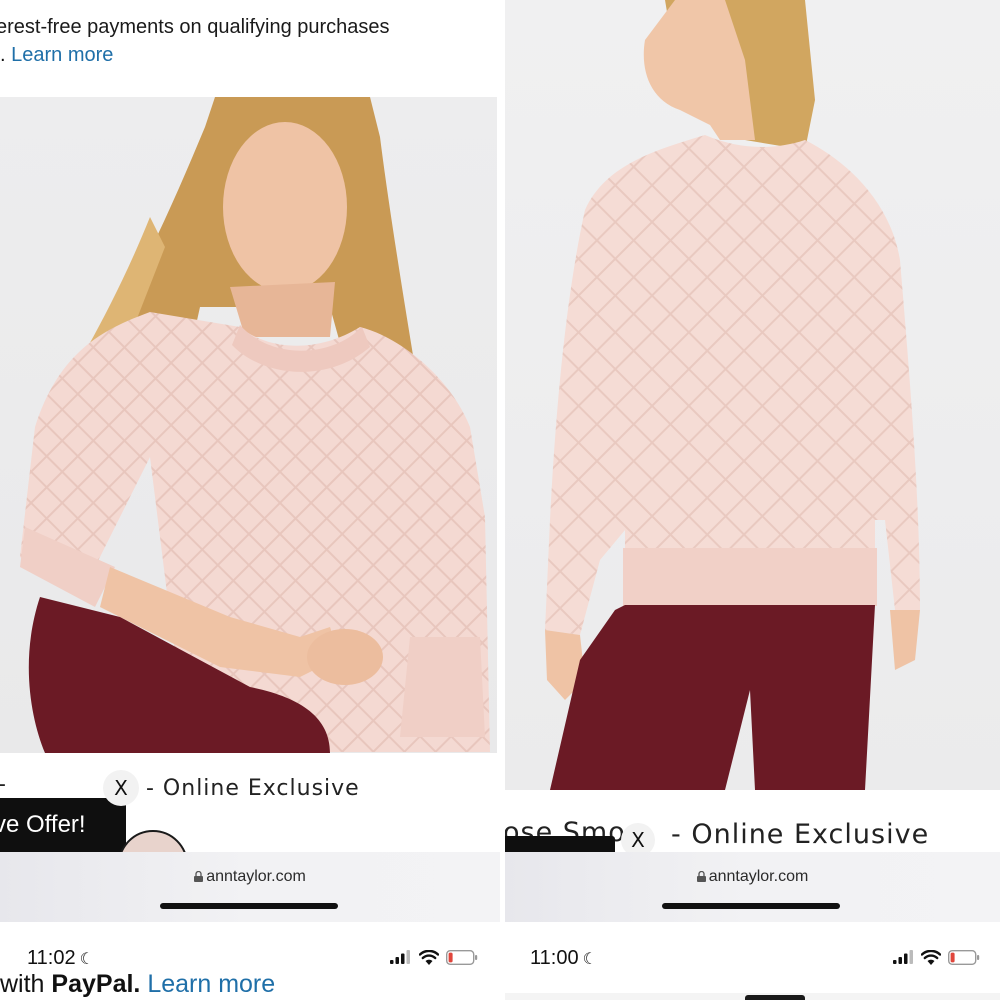 This screenshot has height=1000, width=1000. Describe the element at coordinates (3, 55) in the screenshot. I see `promo-text-end: .` at that location.